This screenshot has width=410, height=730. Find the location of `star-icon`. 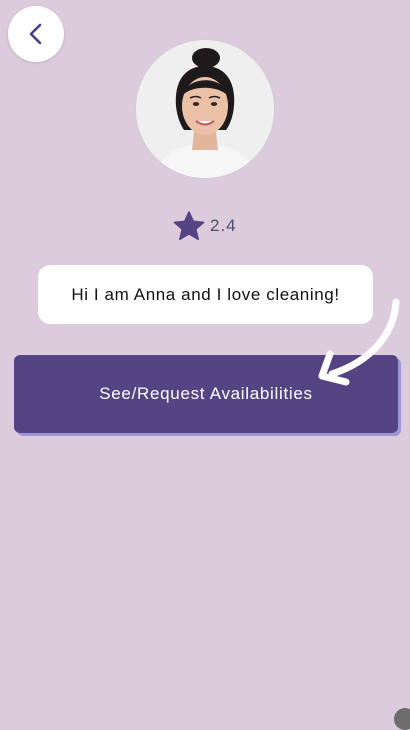

star-icon is located at coordinates (189, 226).